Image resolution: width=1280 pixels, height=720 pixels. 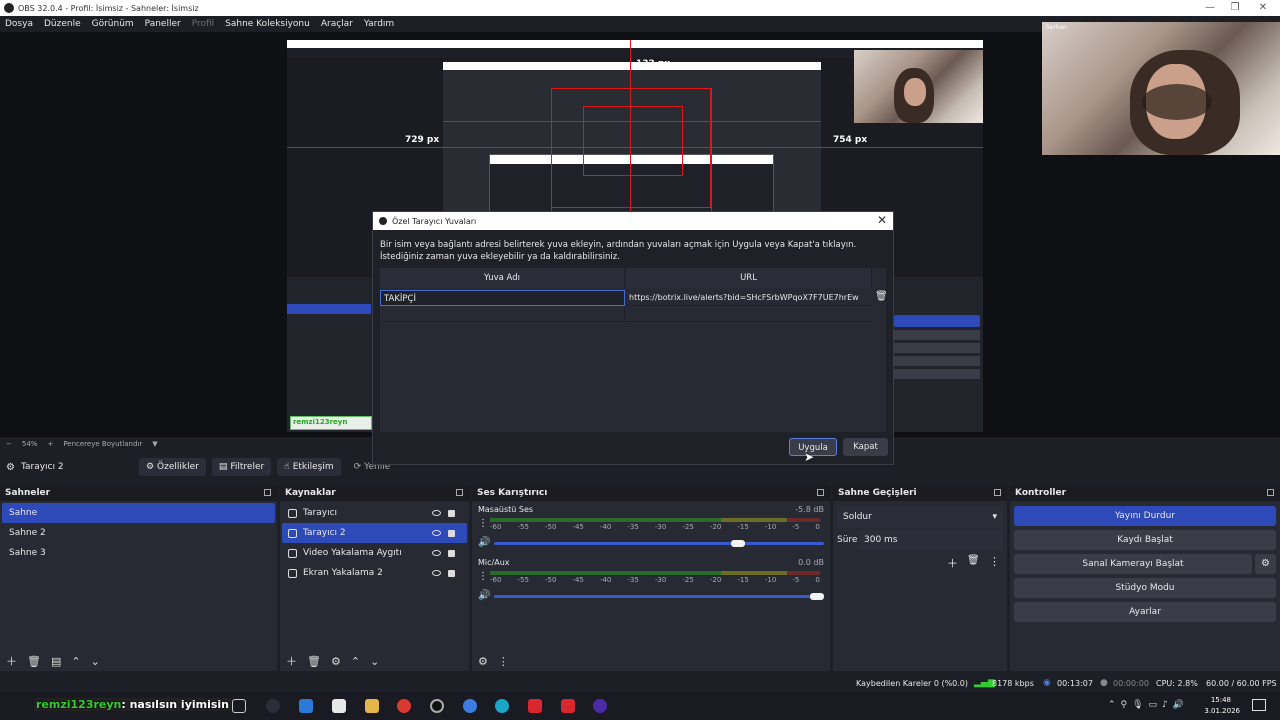 I want to click on filters-button: ▤ Filtreler, so click(x=241, y=467).